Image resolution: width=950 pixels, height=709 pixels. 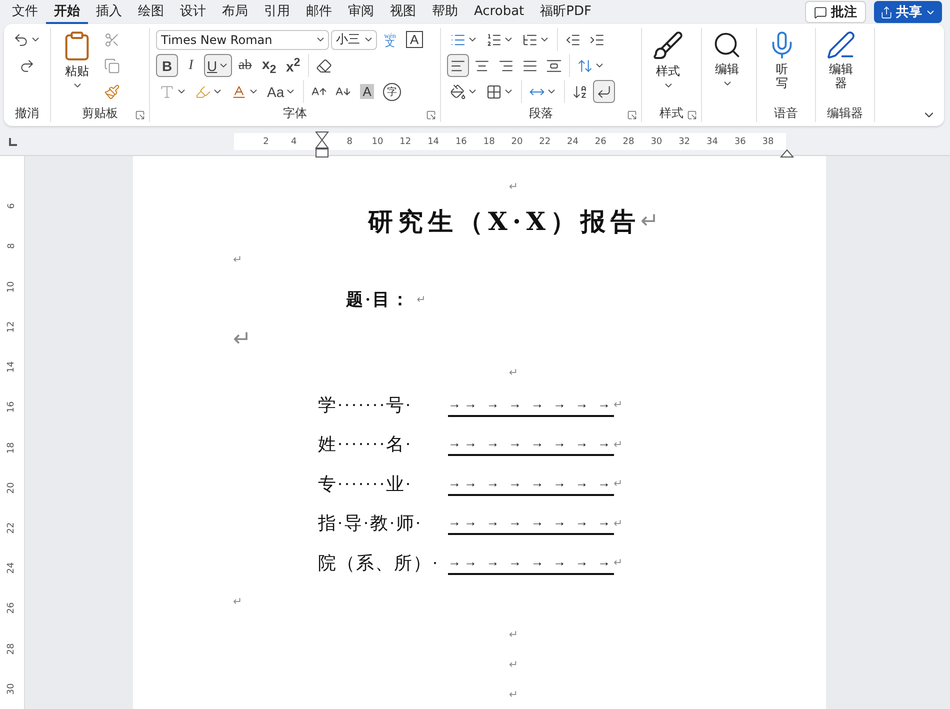 I want to click on menu-tab: Acrobat, so click(x=499, y=12).